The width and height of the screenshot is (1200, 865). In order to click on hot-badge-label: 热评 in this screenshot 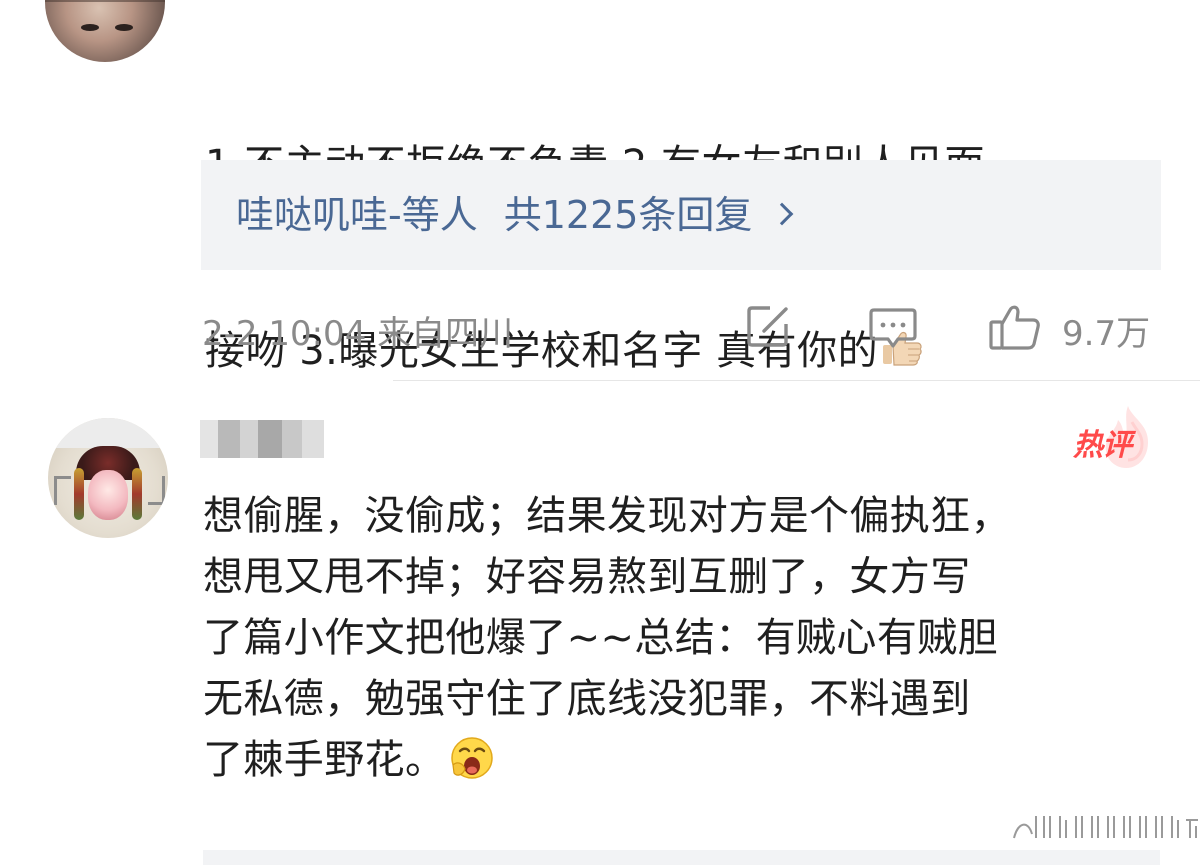, I will do `click(1102, 445)`.